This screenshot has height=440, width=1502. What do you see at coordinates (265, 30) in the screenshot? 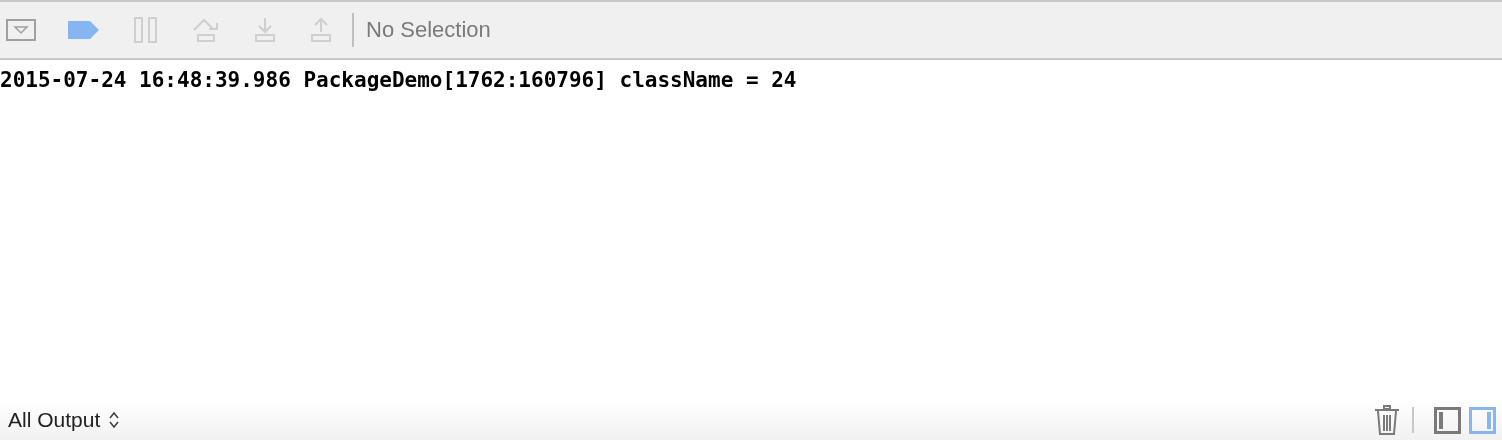
I see `step-into-icon` at bounding box center [265, 30].